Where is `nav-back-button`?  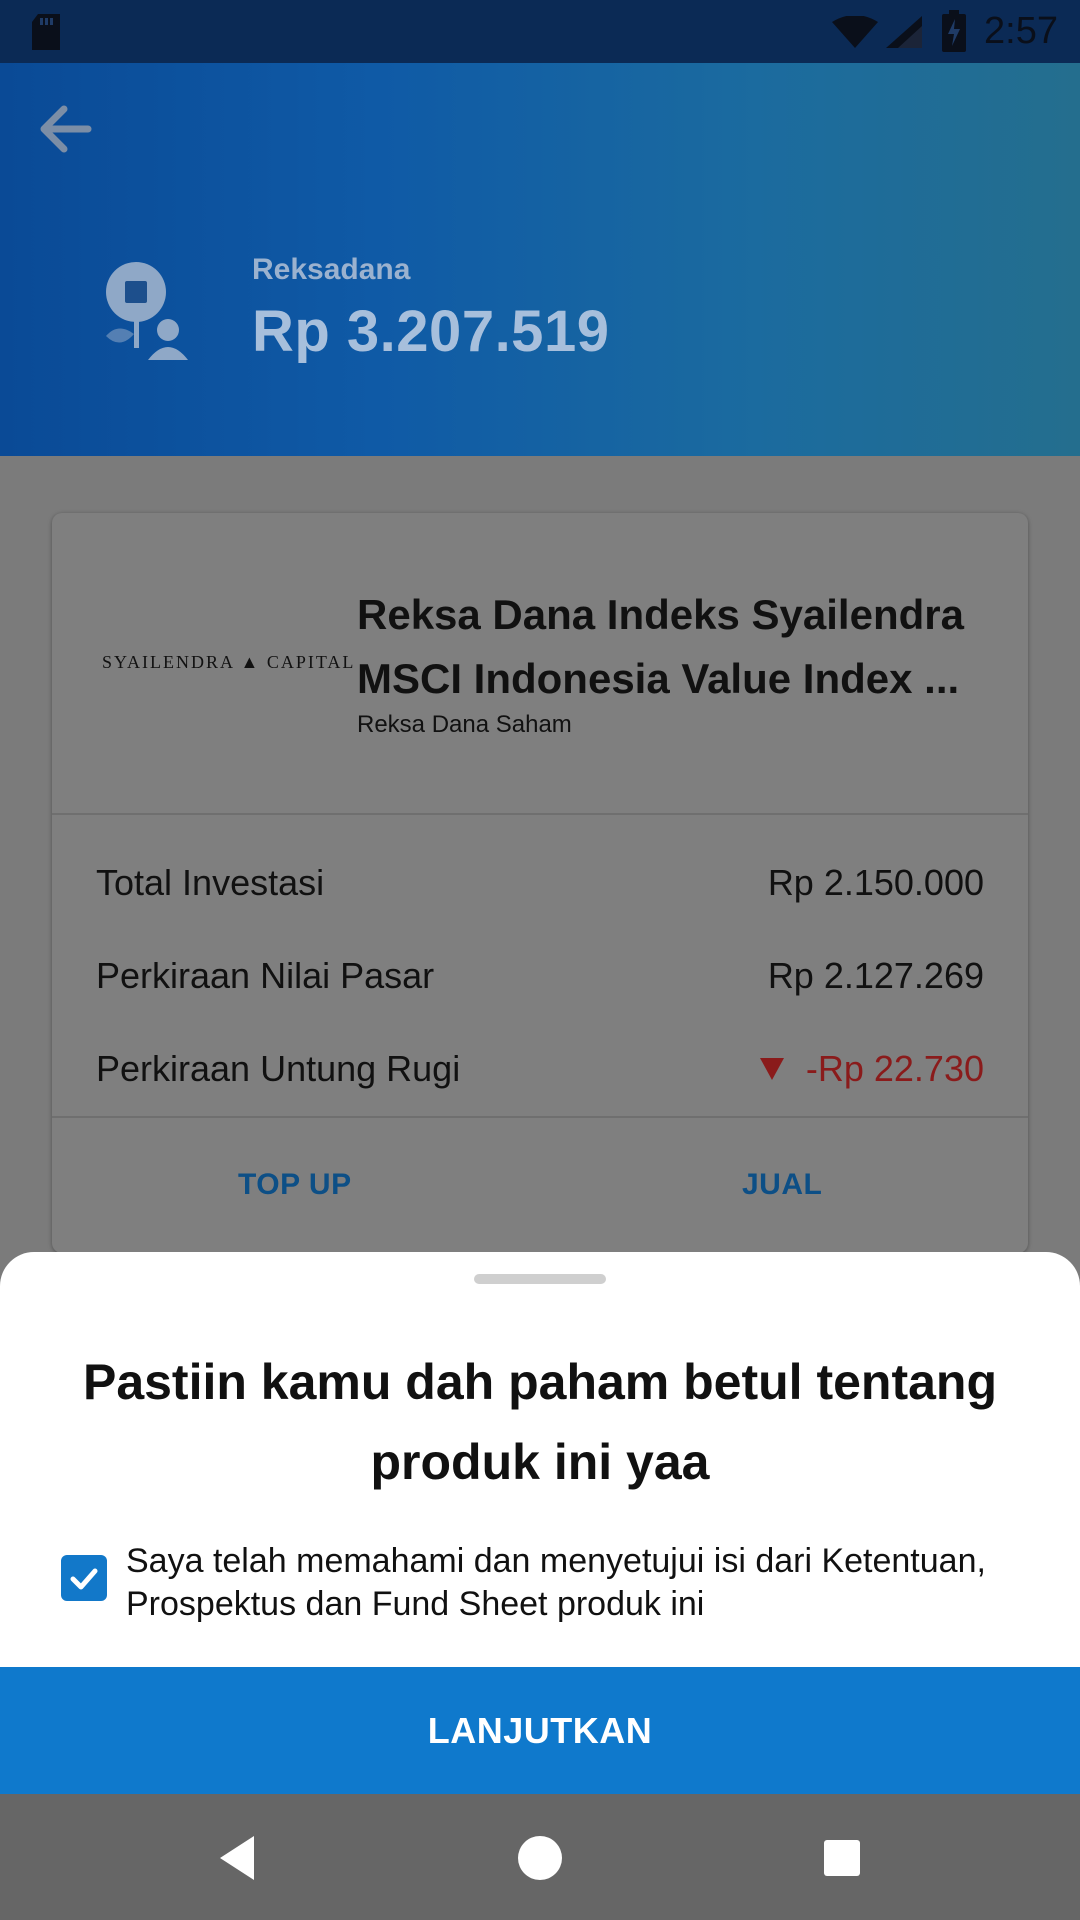 nav-back-button is located at coordinates (238, 1858).